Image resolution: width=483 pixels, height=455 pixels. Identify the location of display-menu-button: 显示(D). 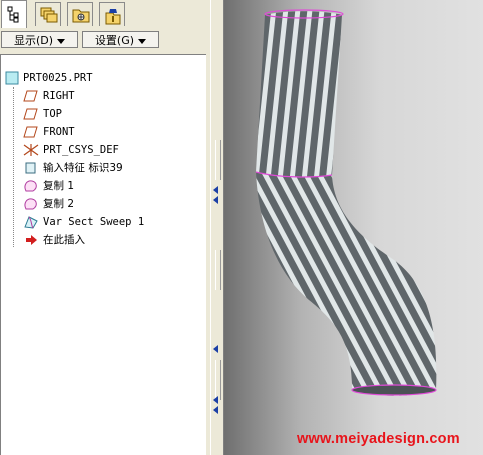
(39, 39).